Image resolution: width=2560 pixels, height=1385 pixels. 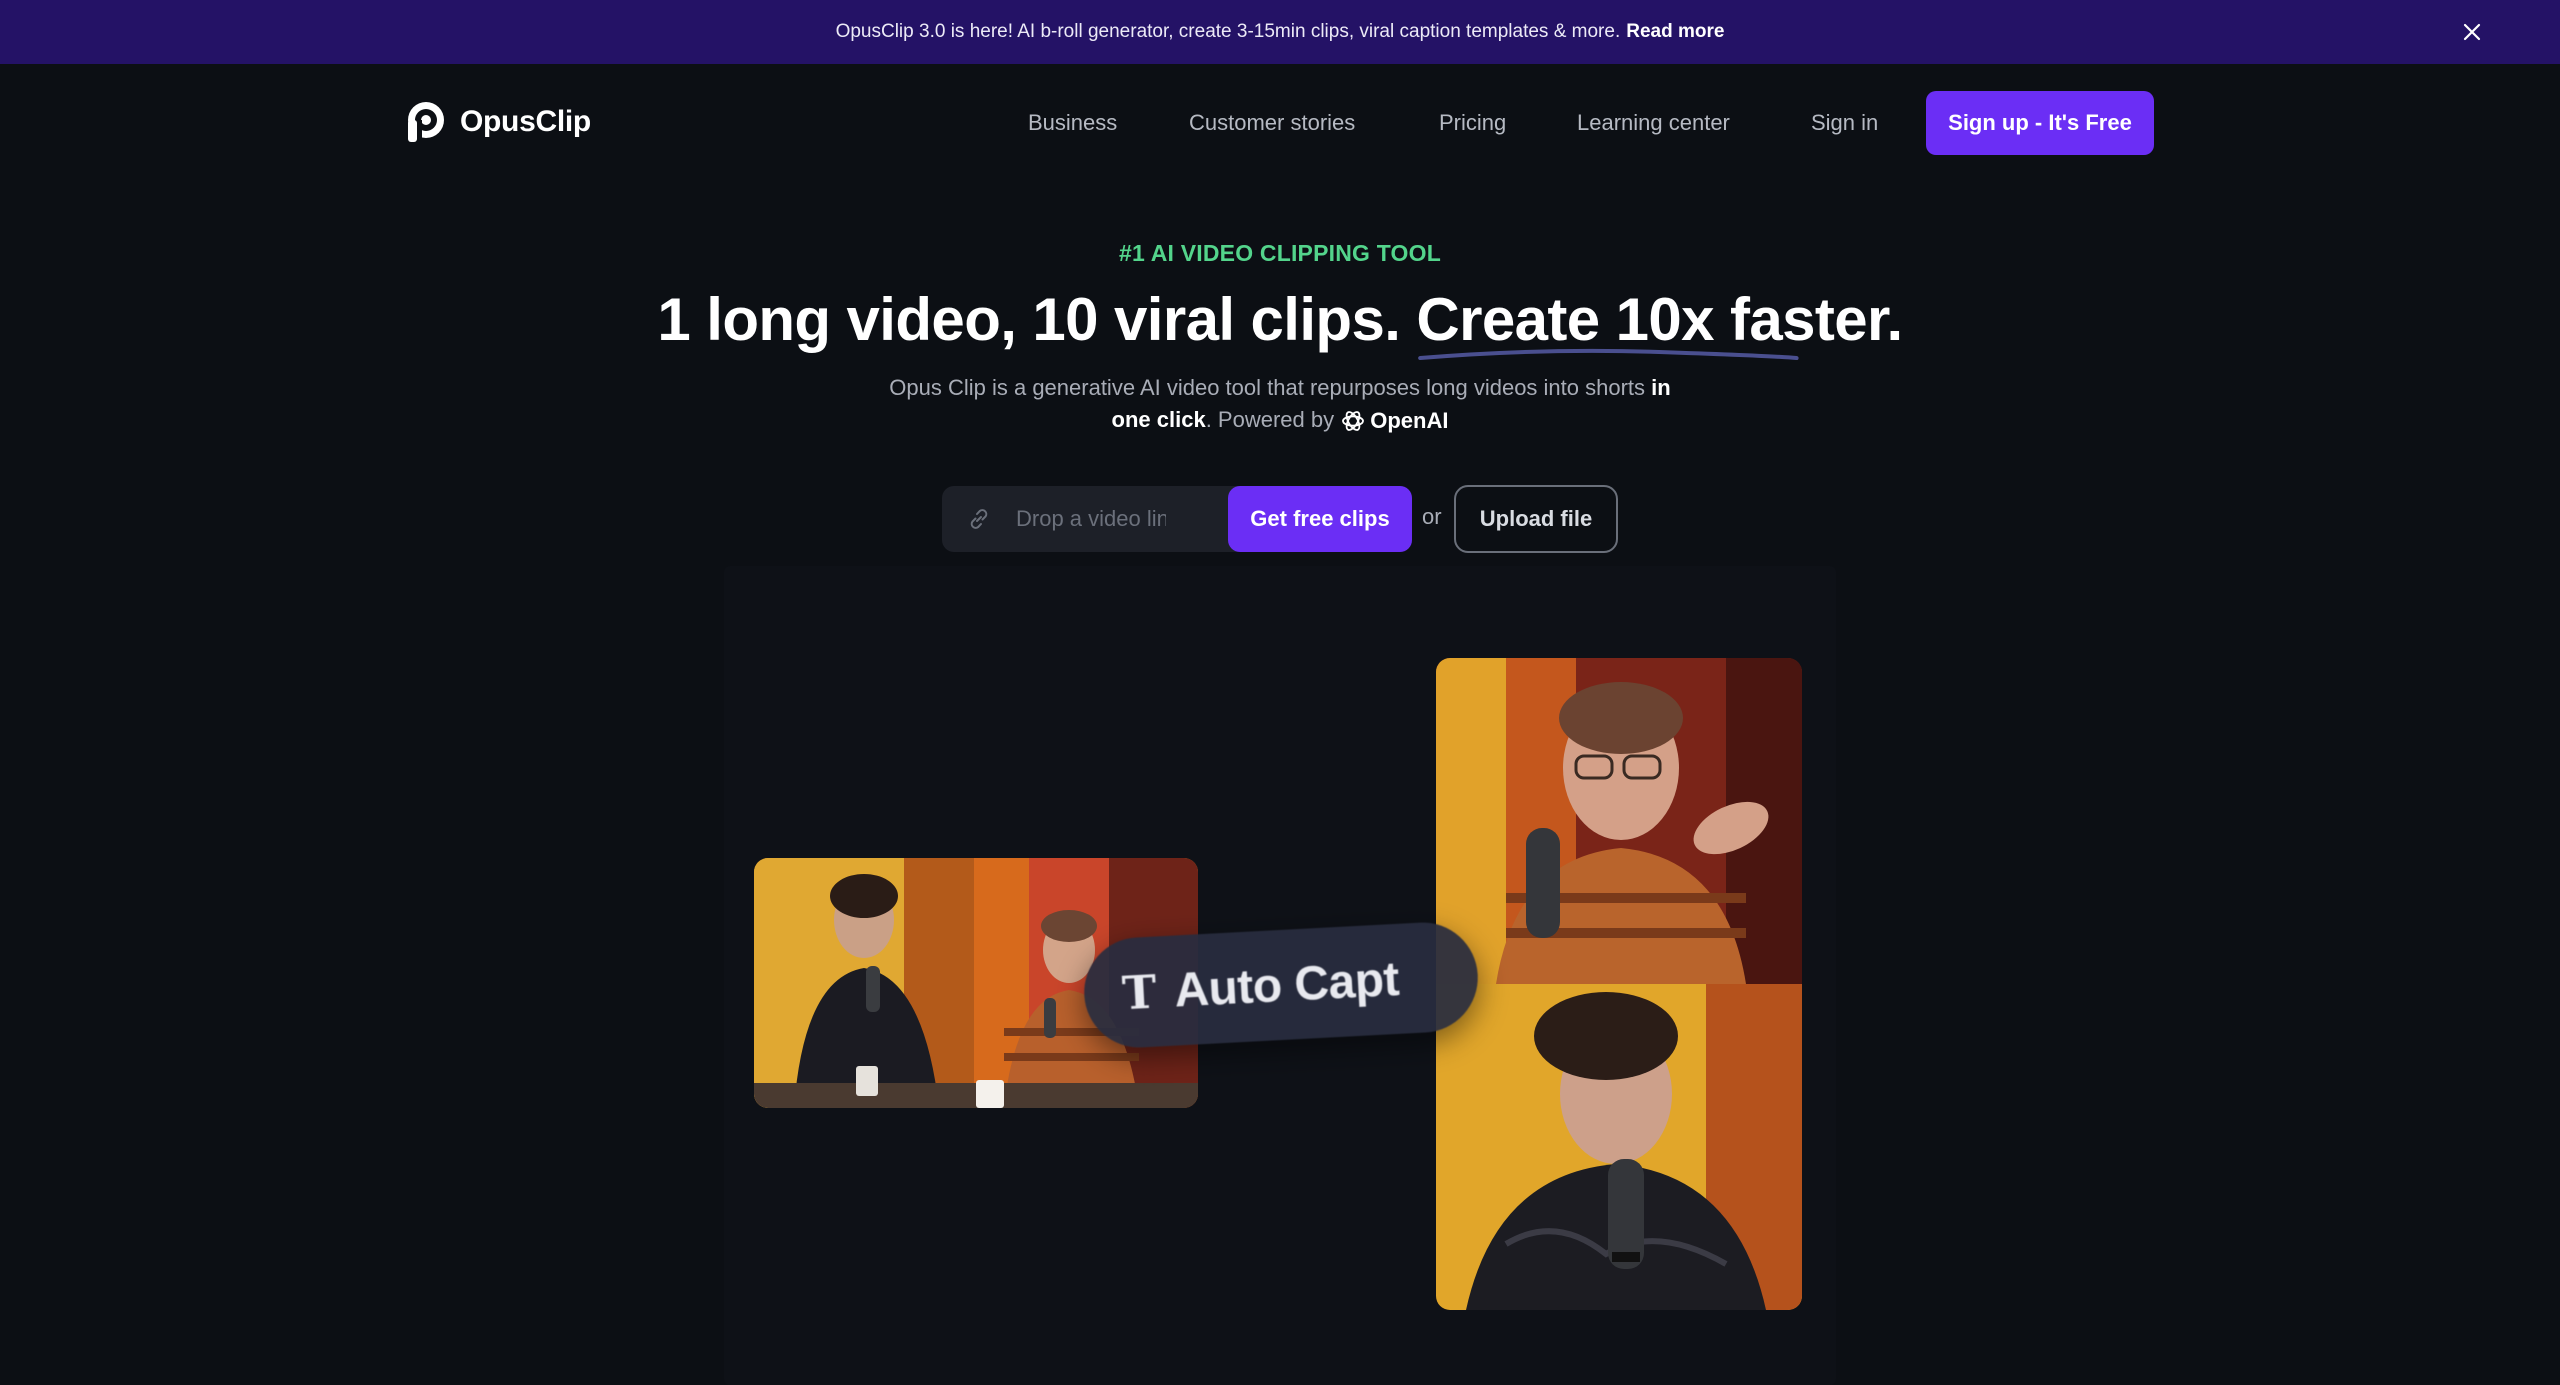 What do you see at coordinates (1619, 821) in the screenshot?
I see `vertical-clip-top` at bounding box center [1619, 821].